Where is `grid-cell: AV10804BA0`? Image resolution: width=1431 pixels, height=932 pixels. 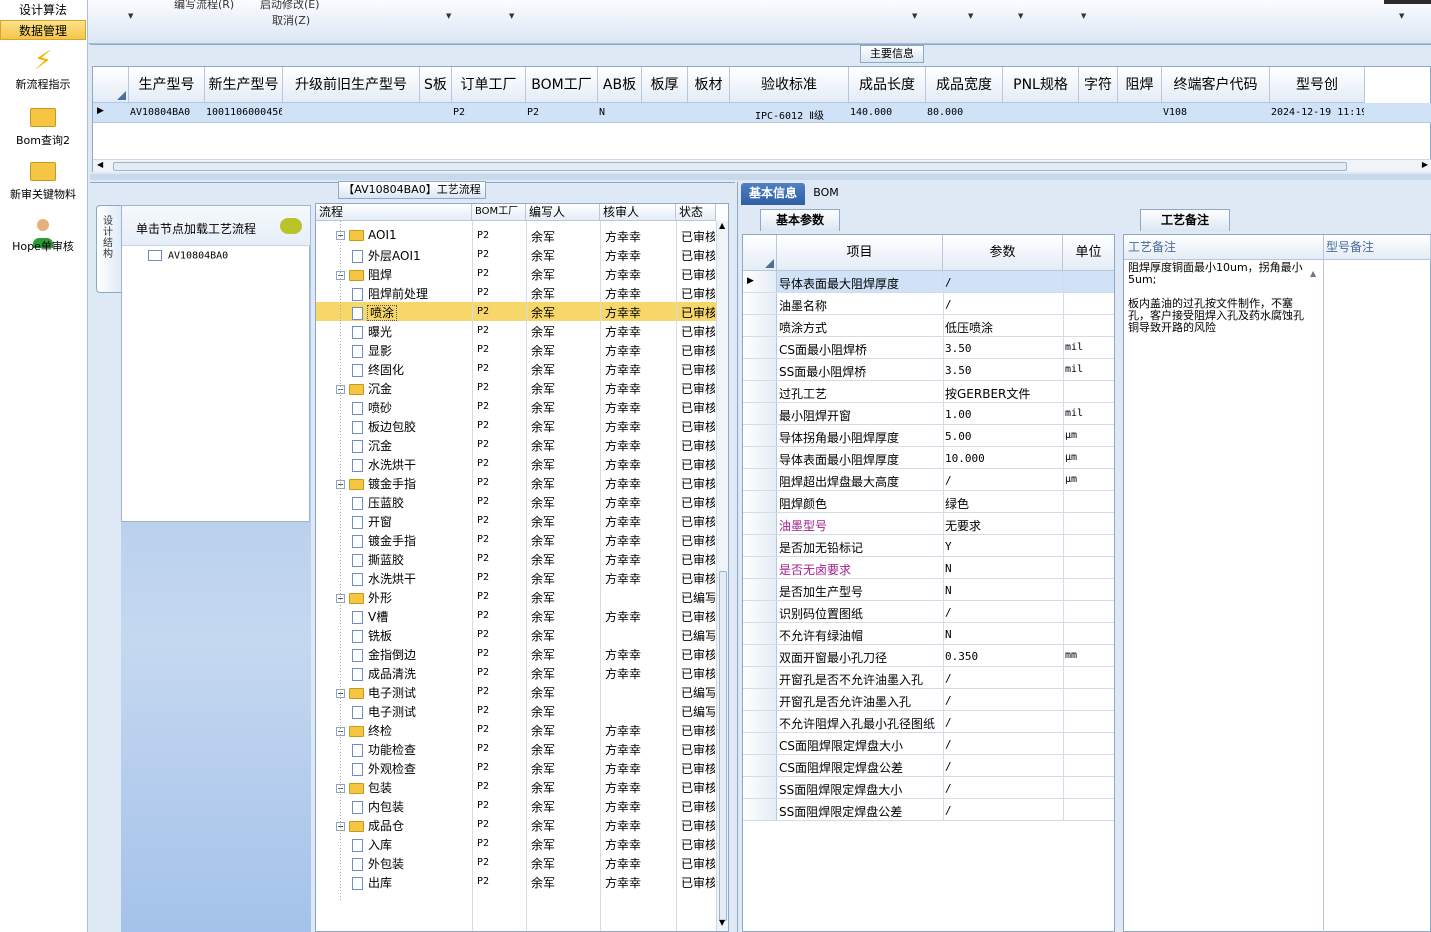 grid-cell: AV10804BA0 is located at coordinates (167, 112).